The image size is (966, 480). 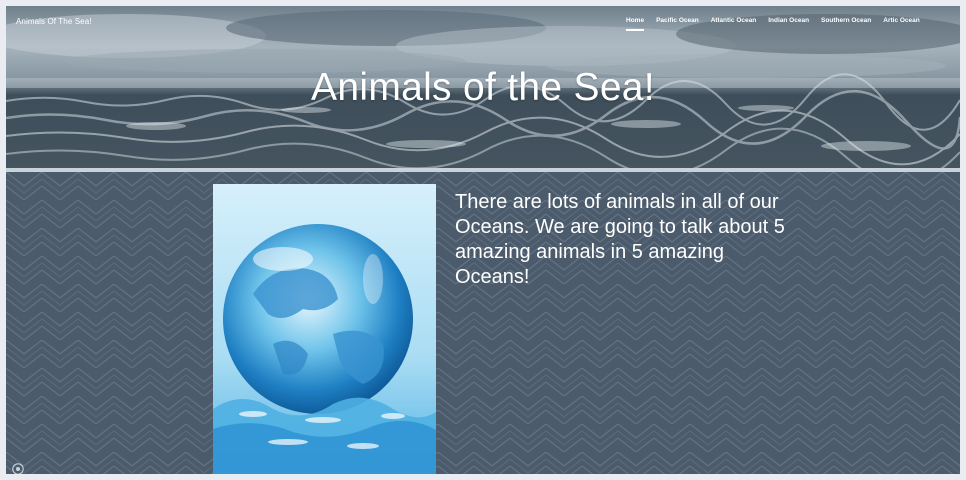 What do you see at coordinates (788, 20) in the screenshot?
I see `nav-indian-ocean: Indian Ocean` at bounding box center [788, 20].